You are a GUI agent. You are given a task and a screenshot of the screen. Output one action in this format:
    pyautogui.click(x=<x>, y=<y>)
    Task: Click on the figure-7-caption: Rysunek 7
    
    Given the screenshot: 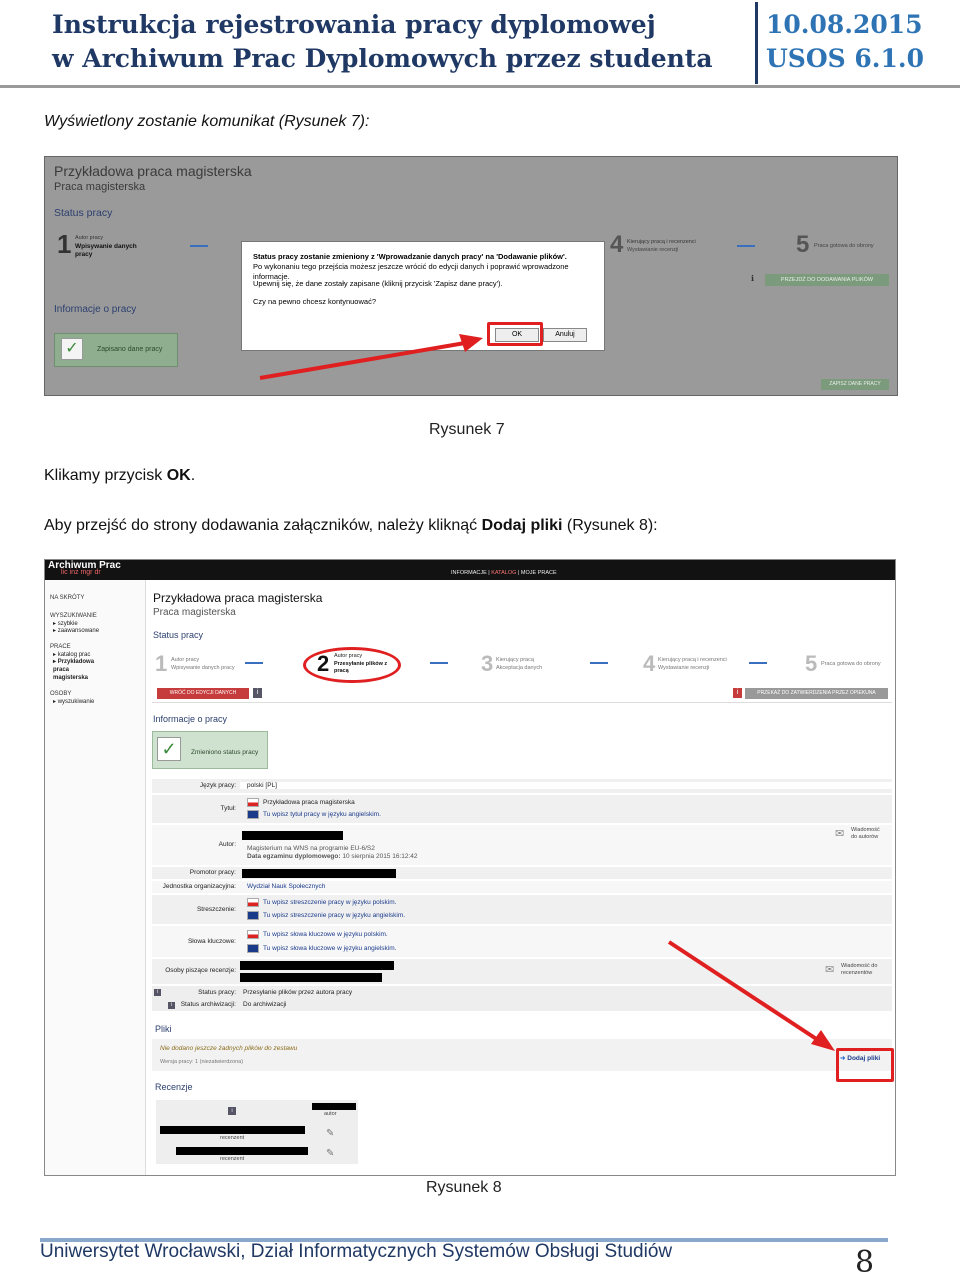 What is the action you would take?
    pyautogui.click(x=467, y=429)
    